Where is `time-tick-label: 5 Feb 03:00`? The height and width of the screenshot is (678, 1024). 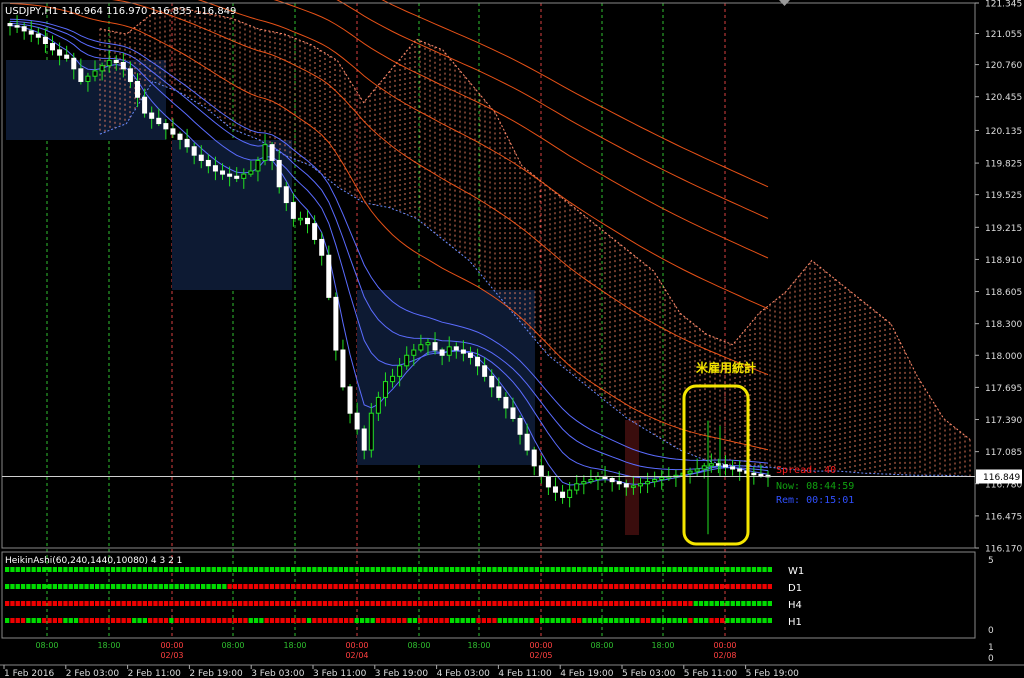
time-tick-label: 5 Feb 03:00 is located at coordinates (649, 673).